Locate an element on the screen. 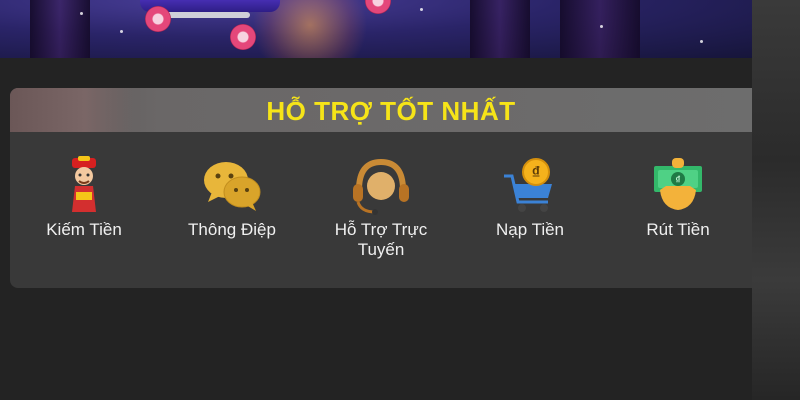  menu-item-label: Nạp Tiền is located at coordinates (530, 229).